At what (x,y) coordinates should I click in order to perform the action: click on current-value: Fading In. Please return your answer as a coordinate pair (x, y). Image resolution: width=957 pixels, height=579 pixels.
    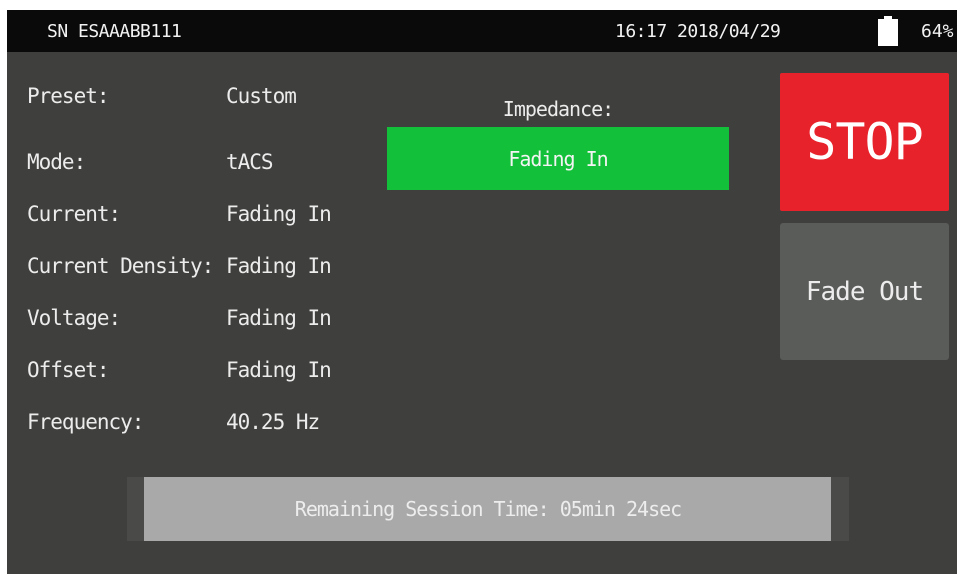
    Looking at the image, I should click on (279, 214).